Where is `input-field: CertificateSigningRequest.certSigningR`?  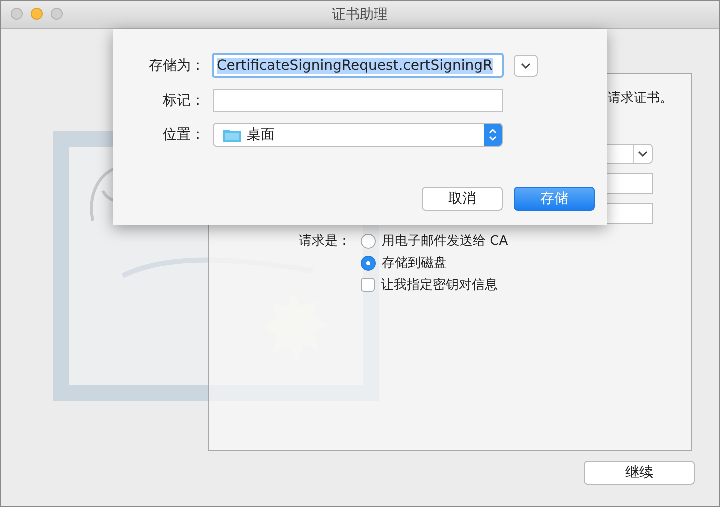
input-field: CertificateSigningRequest.certSigningR is located at coordinates (358, 65).